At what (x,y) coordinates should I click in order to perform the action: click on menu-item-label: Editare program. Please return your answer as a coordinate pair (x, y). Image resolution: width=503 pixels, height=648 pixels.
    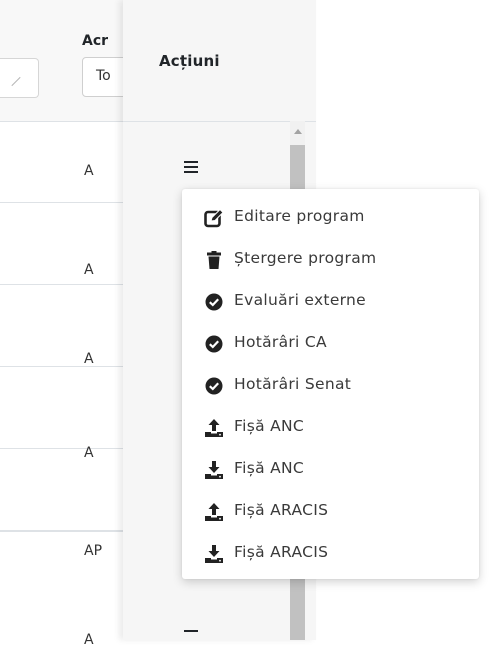
    Looking at the image, I should click on (299, 216).